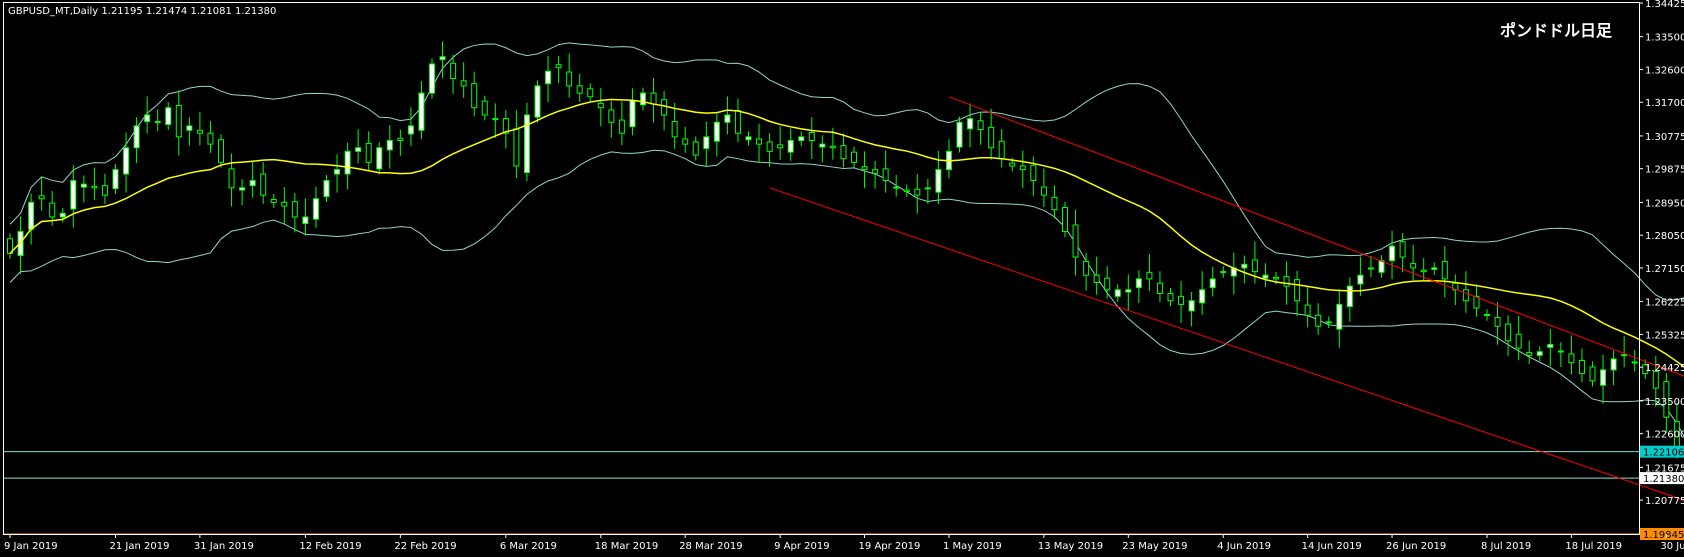 This screenshot has height=557, width=1684. I want to click on y-tick-label: 1.28050, so click(1664, 236).